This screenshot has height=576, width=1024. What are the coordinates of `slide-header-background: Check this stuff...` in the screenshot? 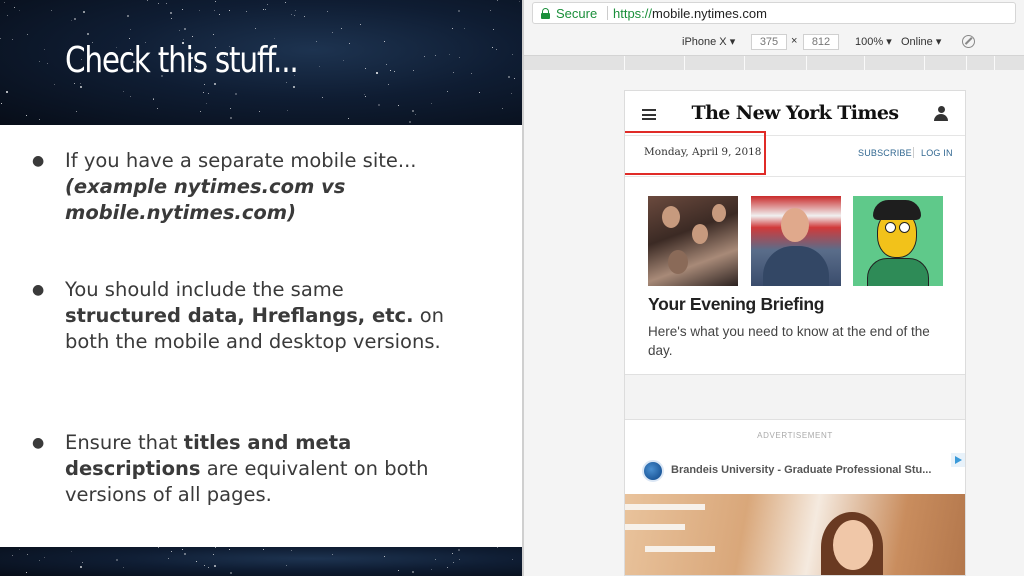 It's located at (261, 62).